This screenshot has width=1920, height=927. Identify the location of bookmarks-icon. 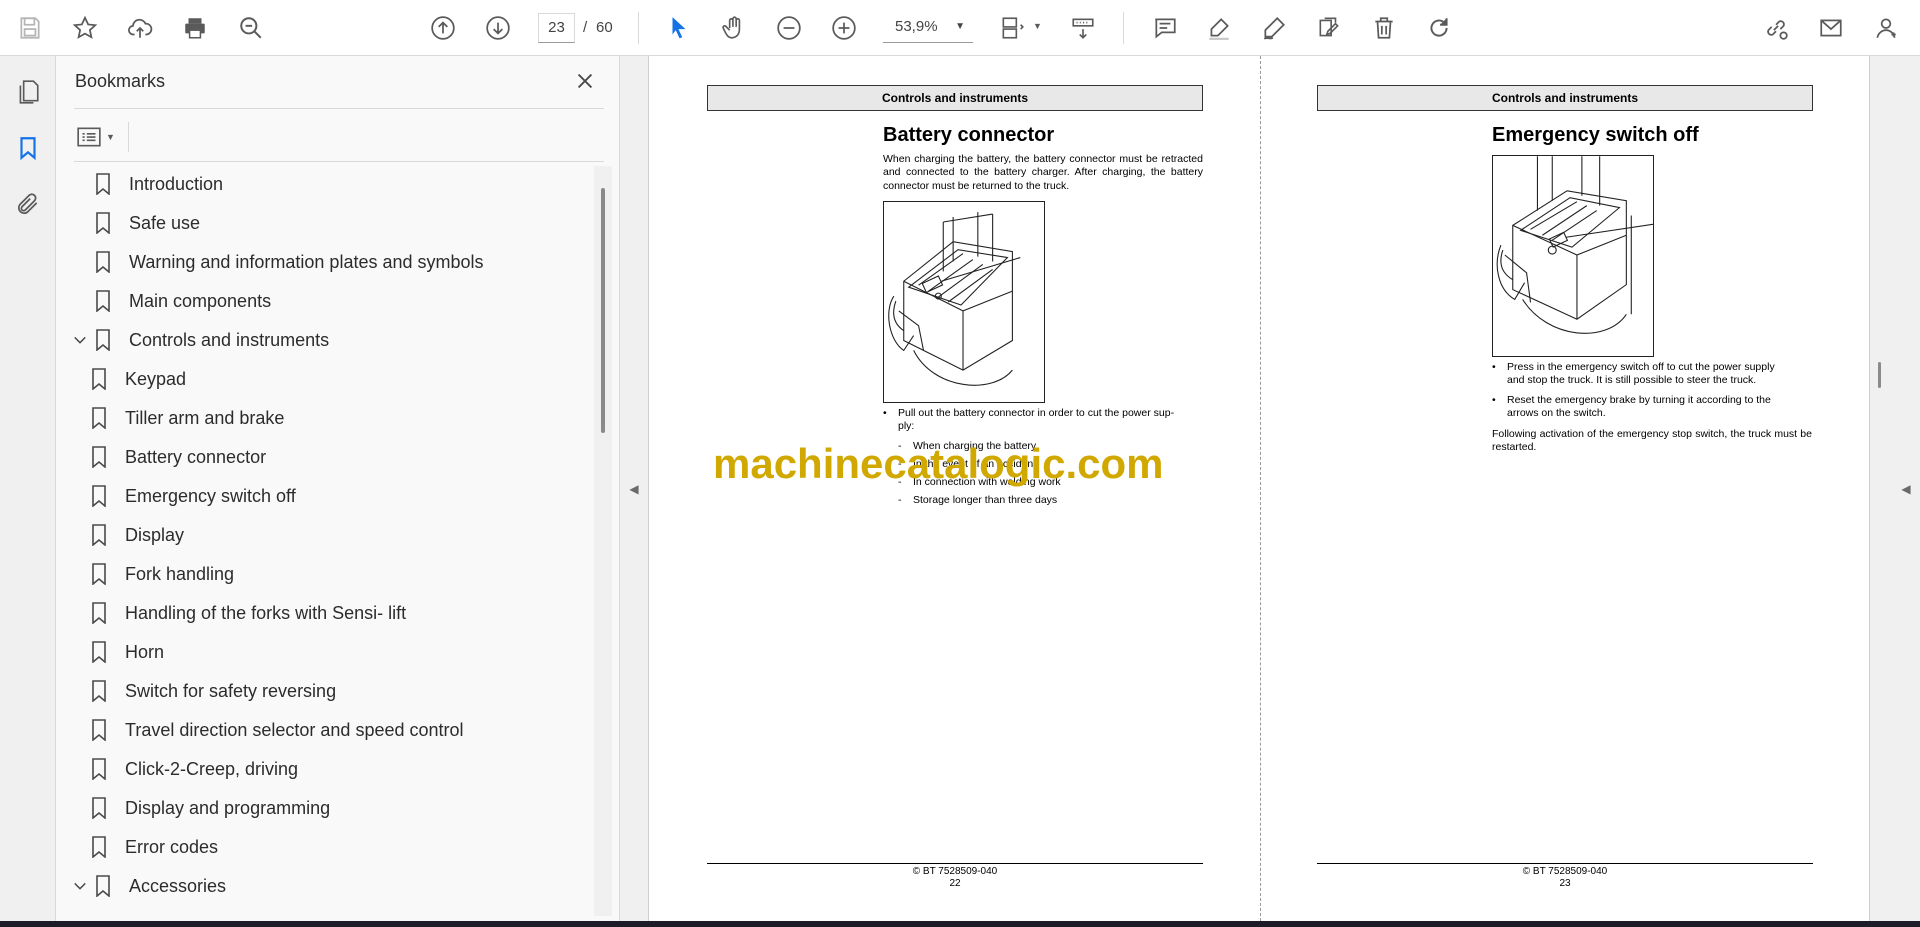
(28, 148).